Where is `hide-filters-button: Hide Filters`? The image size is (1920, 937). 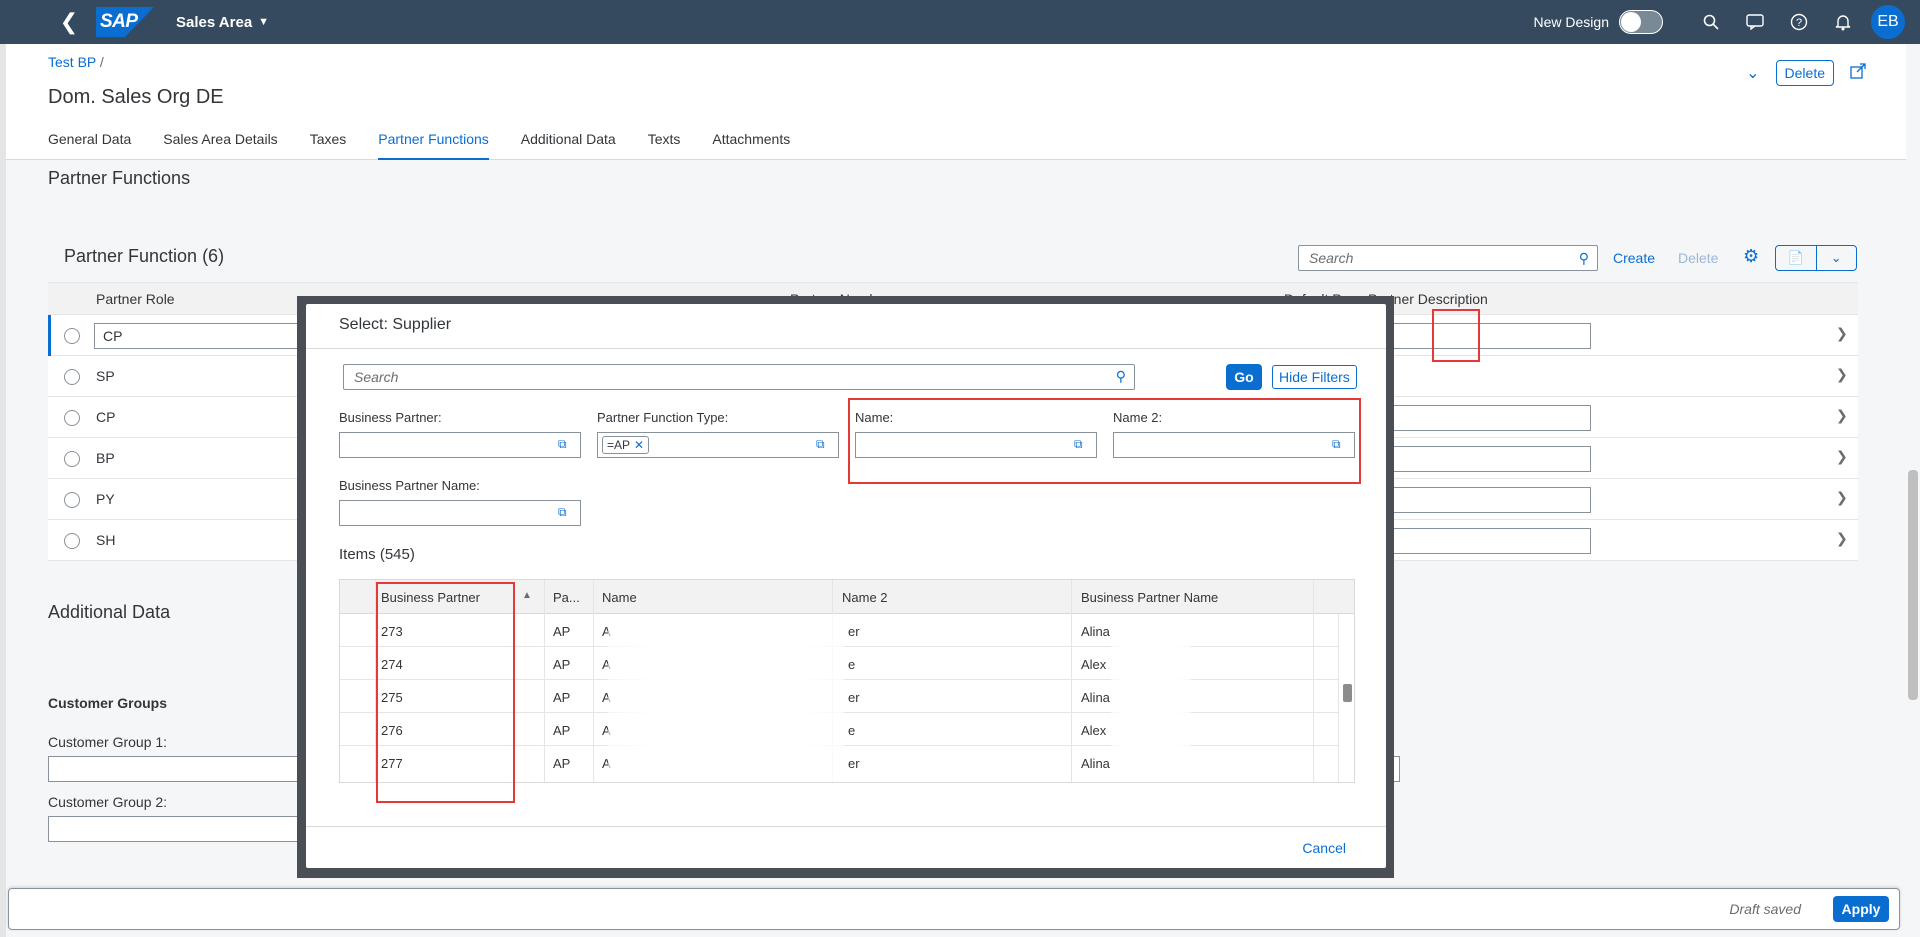 hide-filters-button: Hide Filters is located at coordinates (1314, 377).